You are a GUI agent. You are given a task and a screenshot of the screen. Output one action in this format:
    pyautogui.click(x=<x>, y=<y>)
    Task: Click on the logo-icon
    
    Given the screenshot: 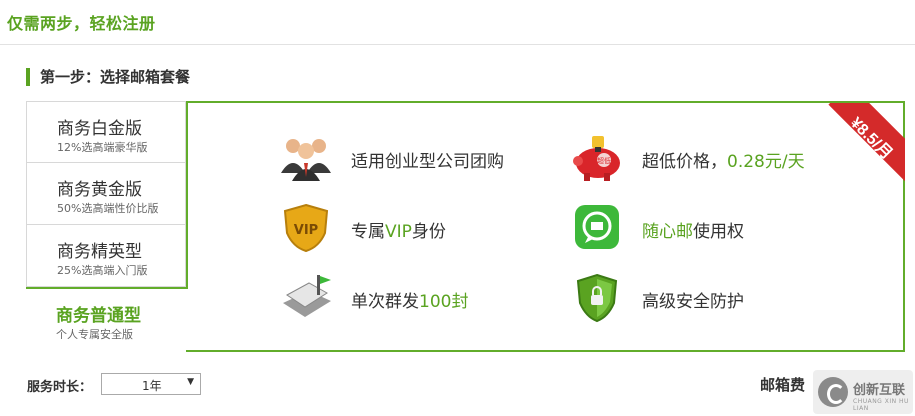 What is the action you would take?
    pyautogui.click(x=833, y=392)
    